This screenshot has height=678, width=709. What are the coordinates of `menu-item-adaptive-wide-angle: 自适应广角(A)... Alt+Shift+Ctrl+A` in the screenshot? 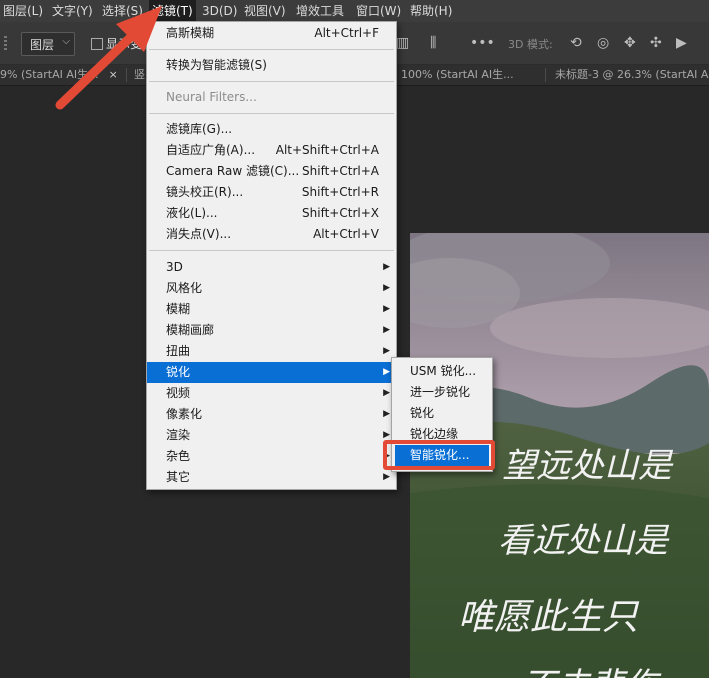 It's located at (271, 150).